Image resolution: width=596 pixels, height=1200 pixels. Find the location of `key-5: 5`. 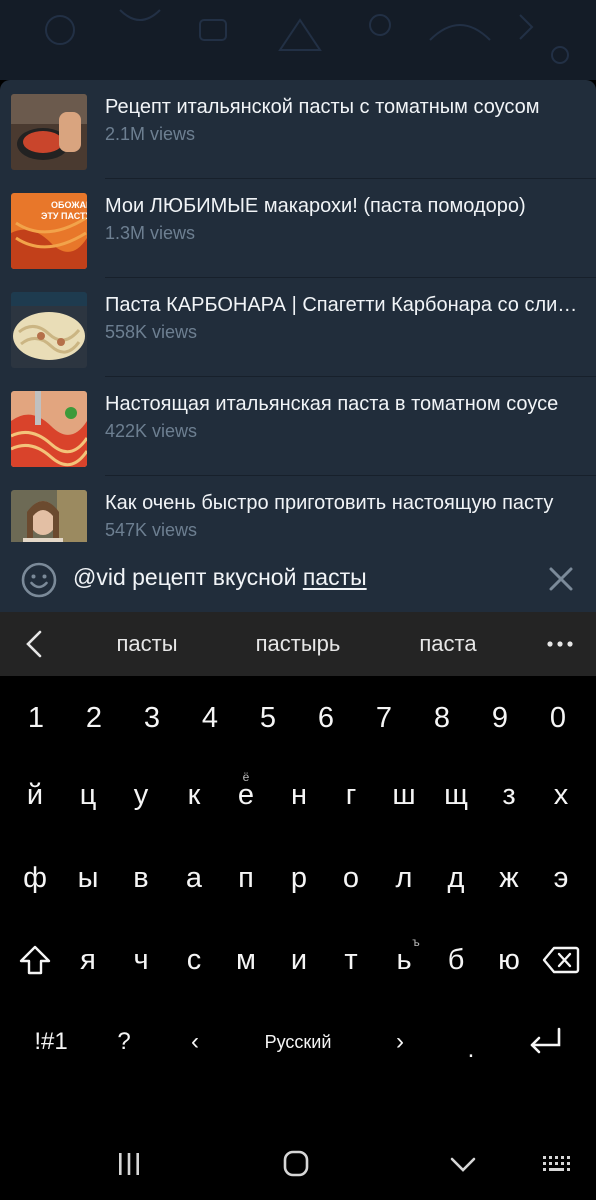

key-5: 5 is located at coordinates (268, 718).